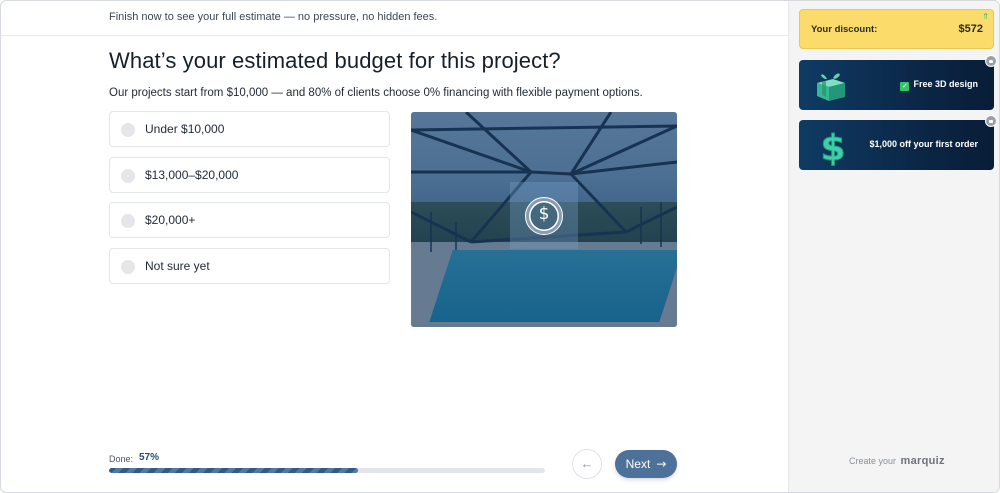  What do you see at coordinates (831, 87) in the screenshot?
I see `gift-icon` at bounding box center [831, 87].